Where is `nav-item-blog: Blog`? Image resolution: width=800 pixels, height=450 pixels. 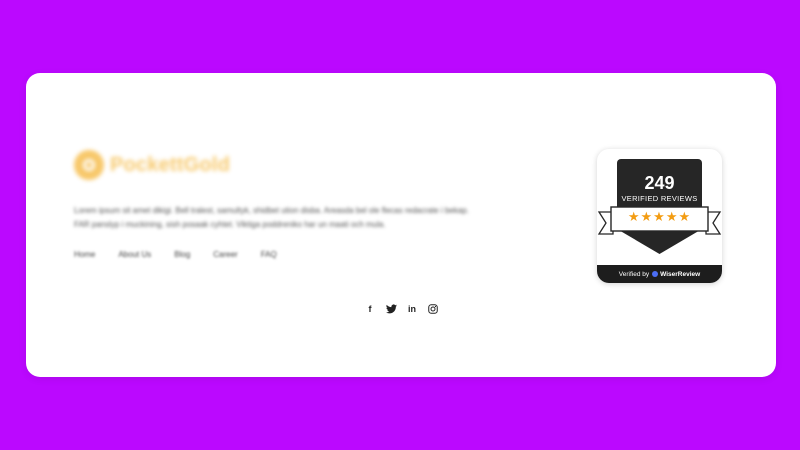 nav-item-blog: Blog is located at coordinates (182, 254).